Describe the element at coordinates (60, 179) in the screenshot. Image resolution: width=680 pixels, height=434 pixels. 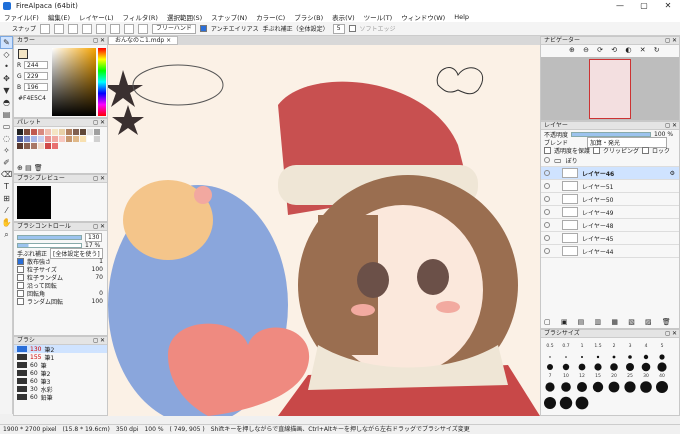
I see `brush-preview-header: ブラシプレビュー ◻ ✕` at that location.